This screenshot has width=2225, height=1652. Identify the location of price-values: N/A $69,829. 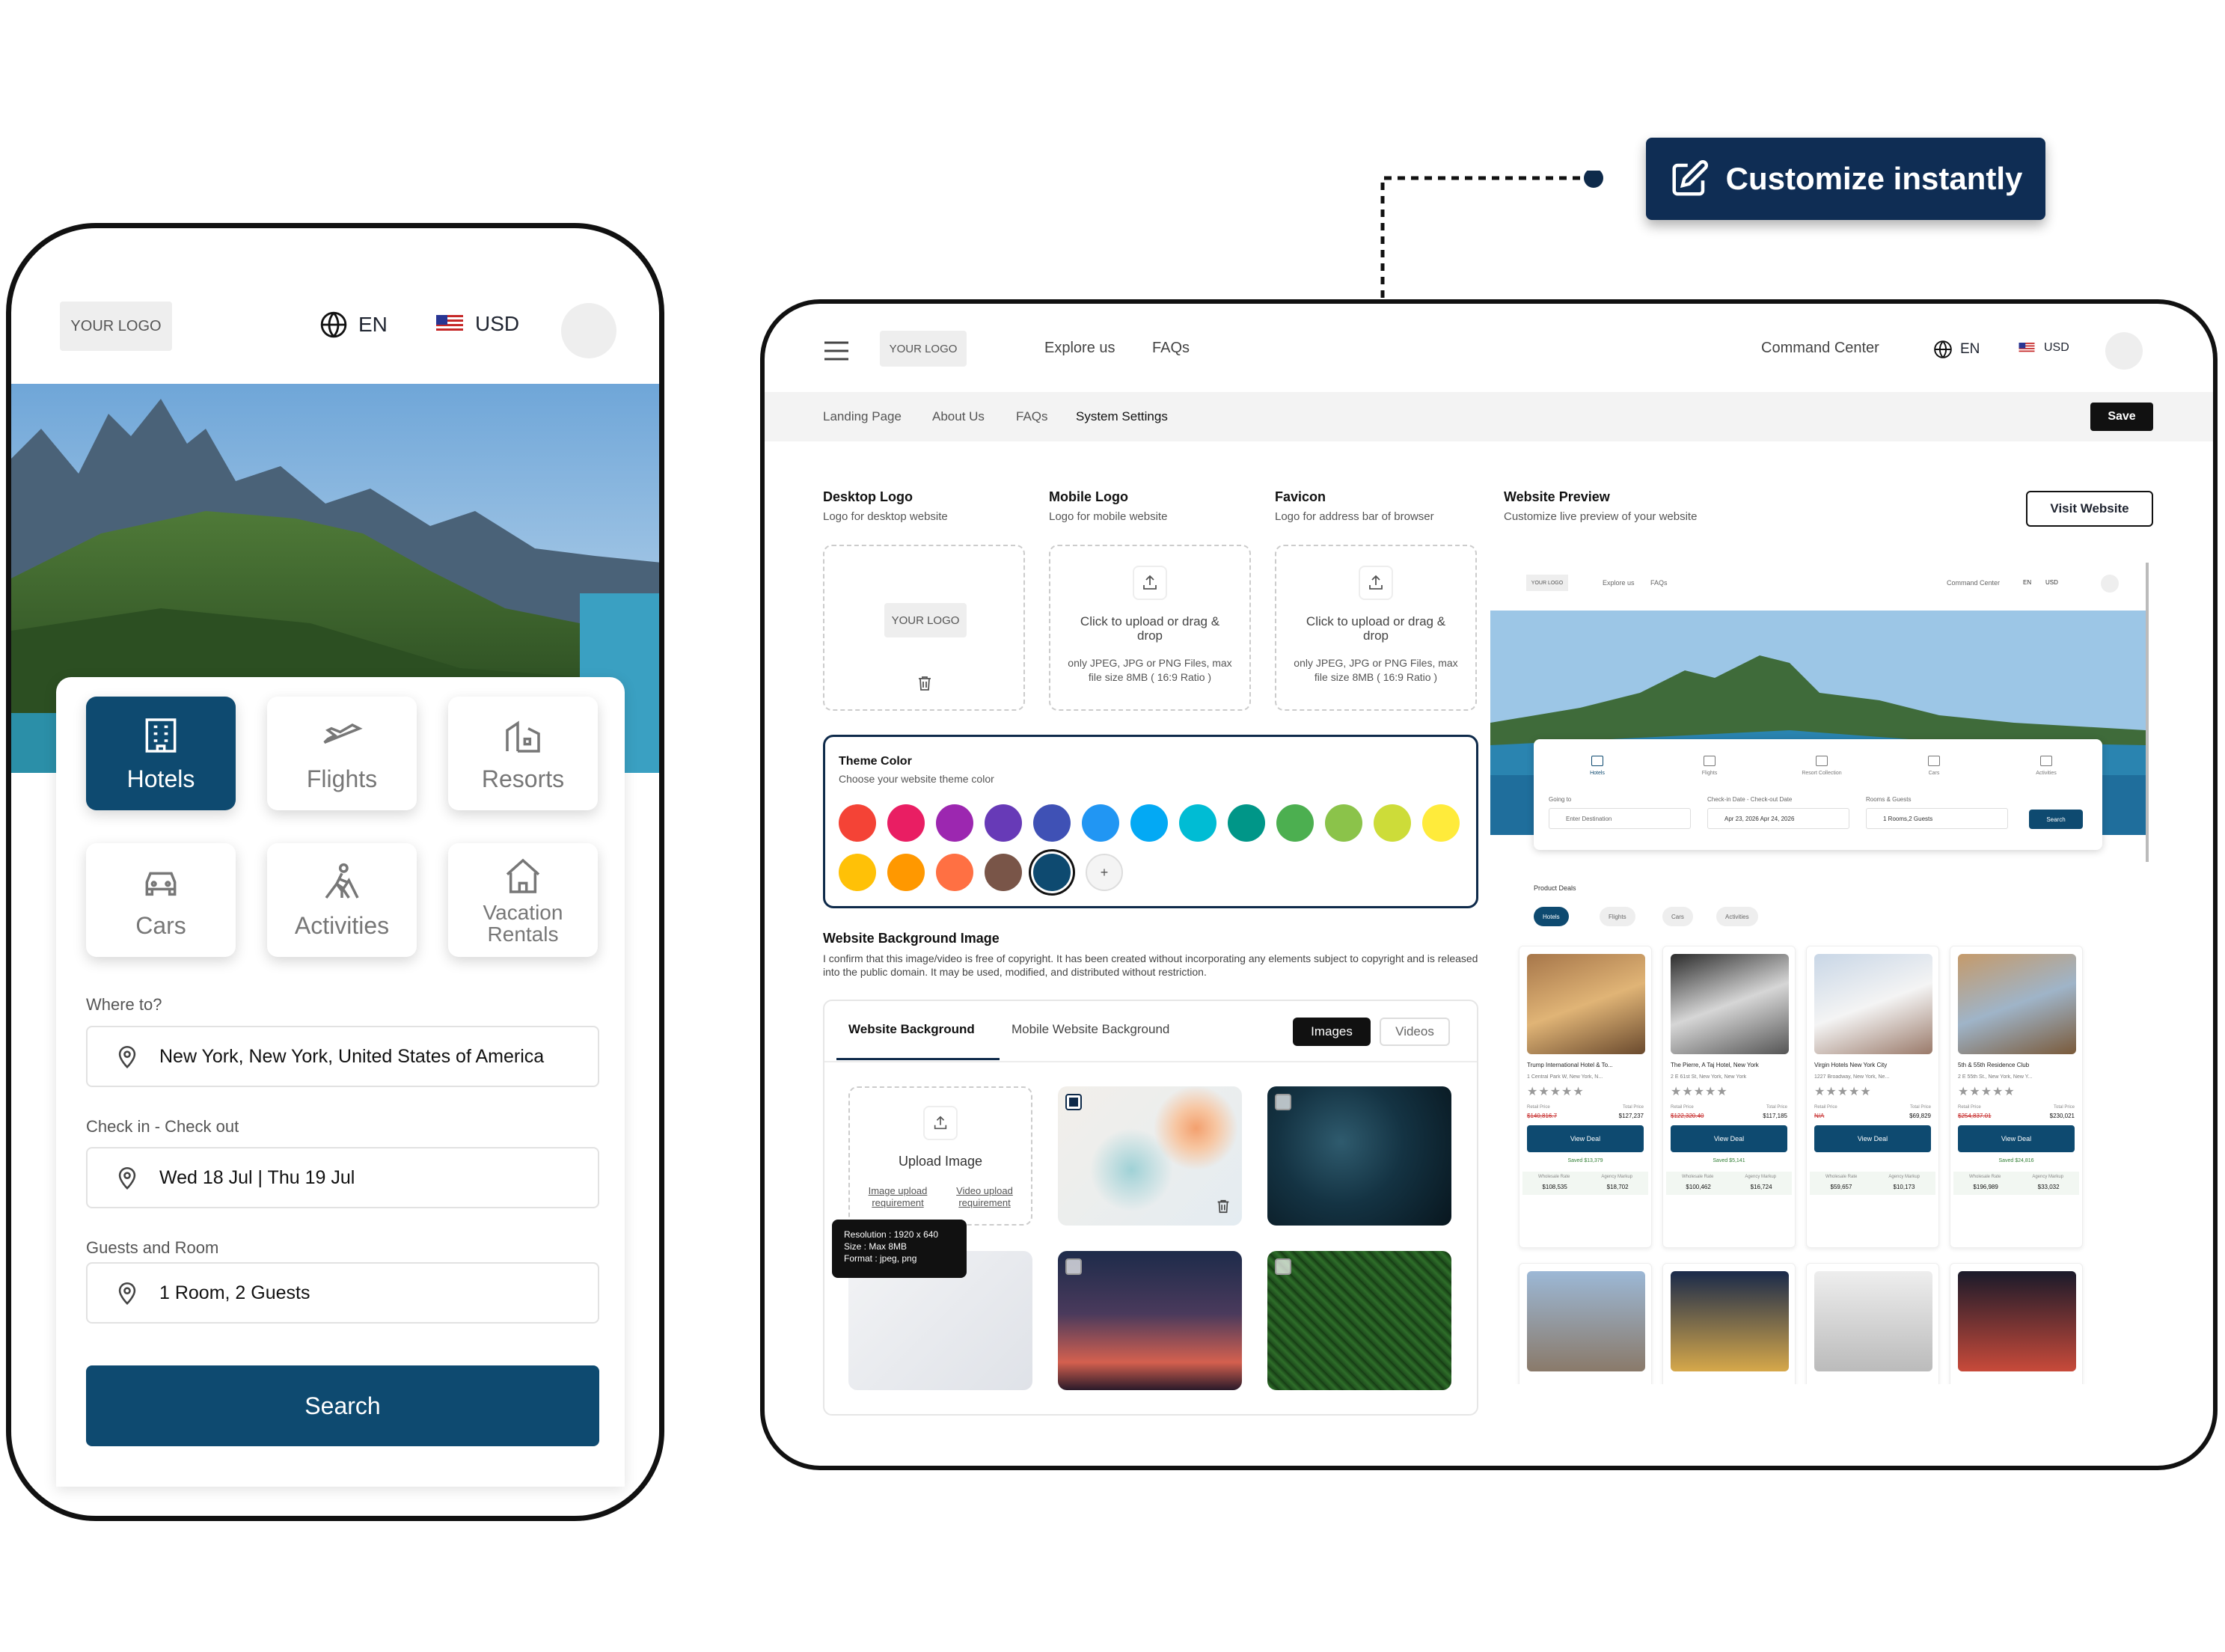
(1872, 1116).